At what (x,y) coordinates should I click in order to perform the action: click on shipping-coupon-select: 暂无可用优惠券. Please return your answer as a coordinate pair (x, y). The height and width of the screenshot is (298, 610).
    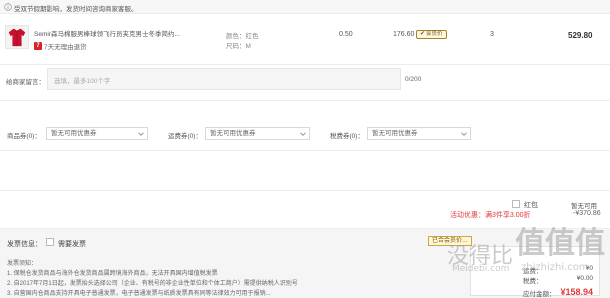
    Looking at the image, I should click on (257, 133).